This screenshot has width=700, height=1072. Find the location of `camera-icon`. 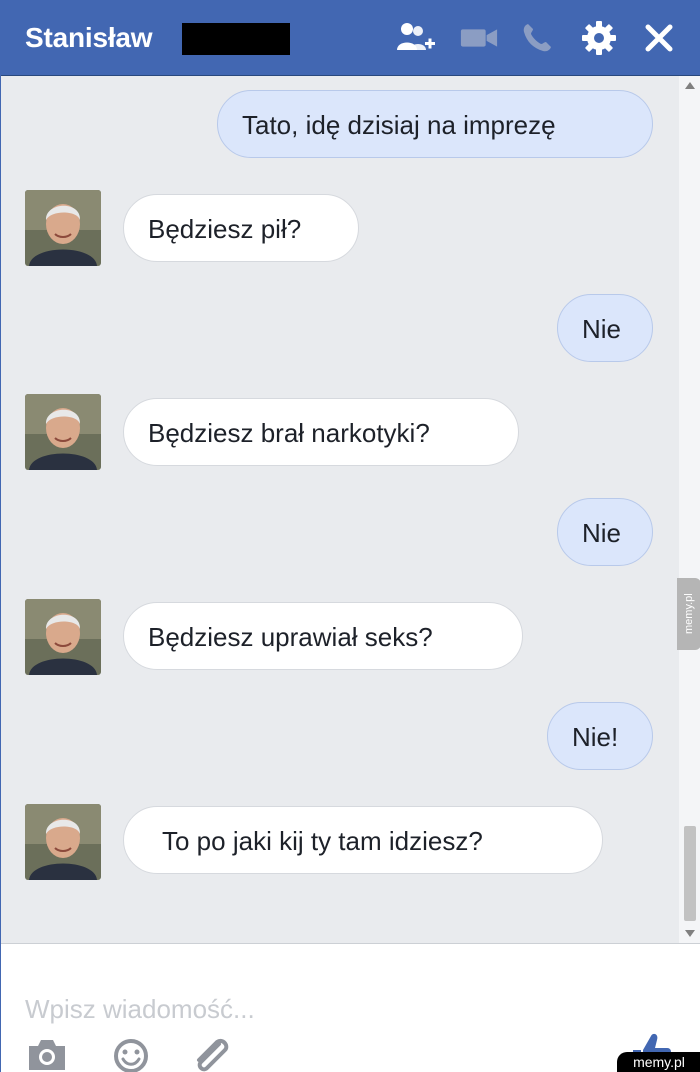

camera-icon is located at coordinates (47, 1054).